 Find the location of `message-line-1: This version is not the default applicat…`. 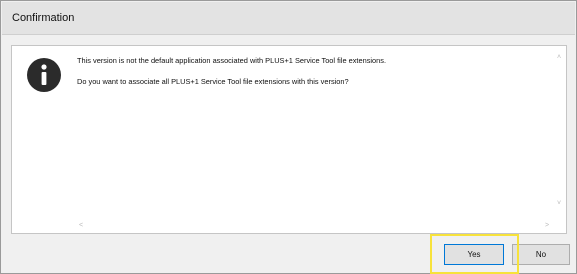

message-line-1: This version is not the default applicat… is located at coordinates (232, 60).